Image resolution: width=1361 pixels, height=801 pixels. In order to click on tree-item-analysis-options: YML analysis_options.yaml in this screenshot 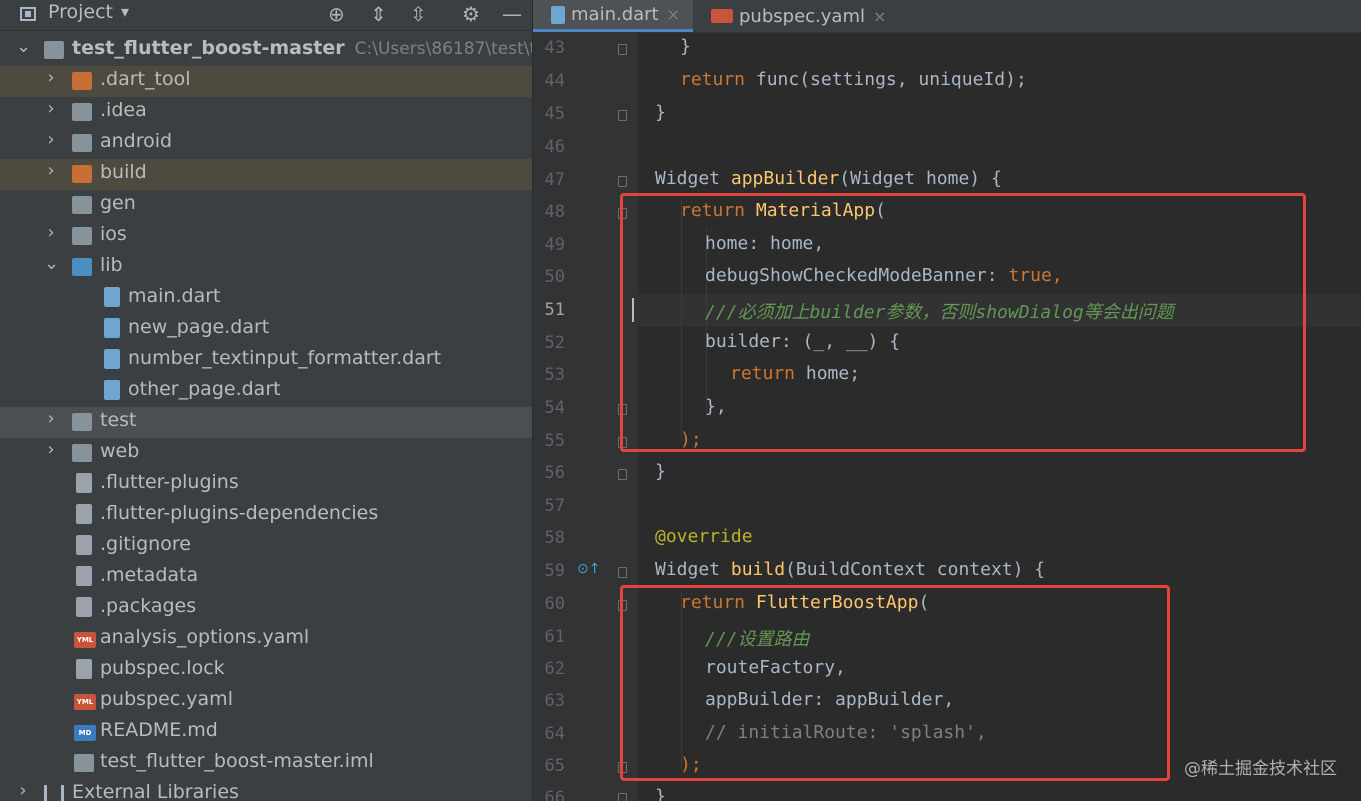, I will do `click(266, 639)`.